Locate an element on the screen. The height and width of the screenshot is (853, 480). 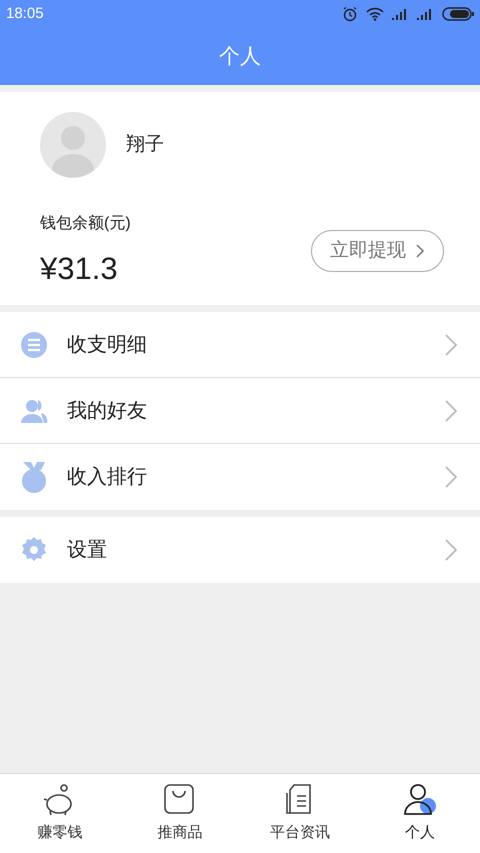
page-title: 个人 is located at coordinates (240, 57).